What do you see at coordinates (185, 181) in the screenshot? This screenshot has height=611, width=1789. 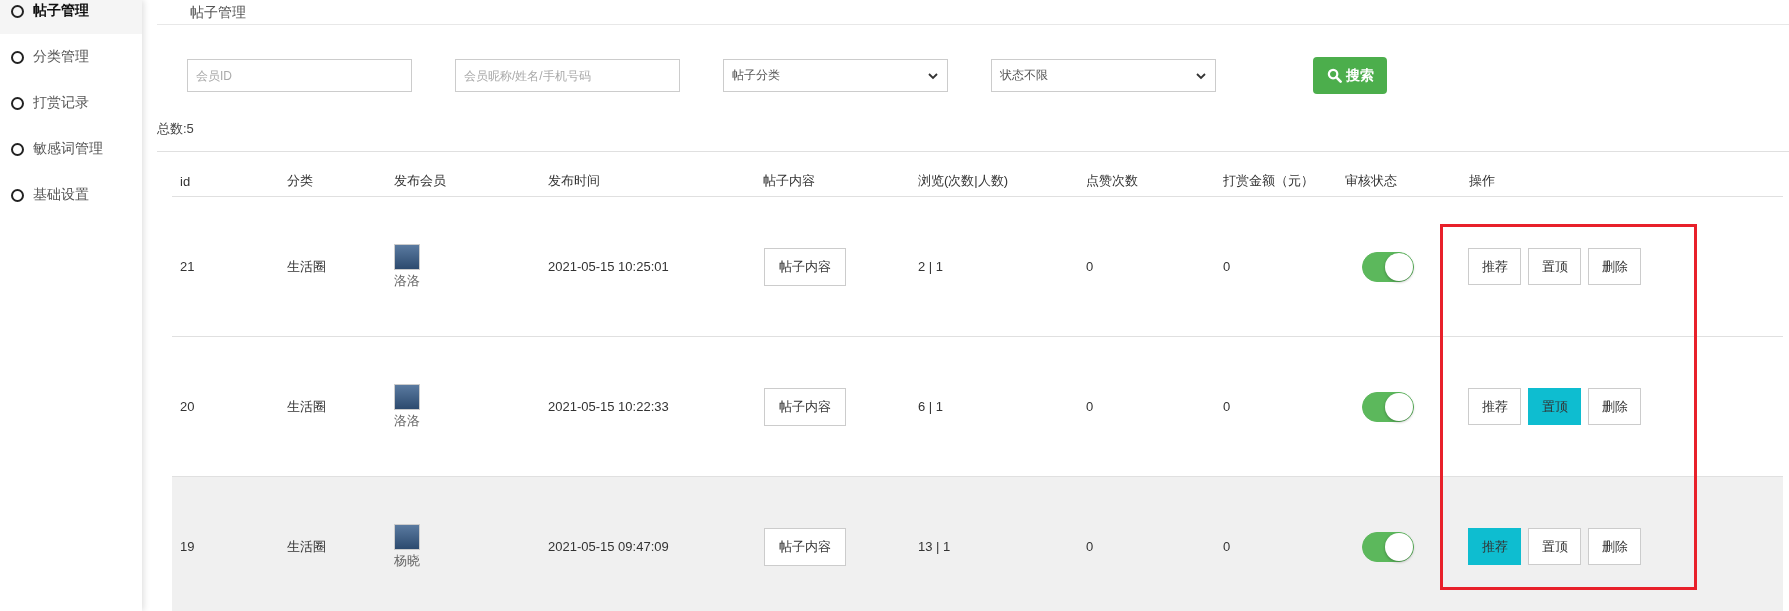 I see `column-header: id` at bounding box center [185, 181].